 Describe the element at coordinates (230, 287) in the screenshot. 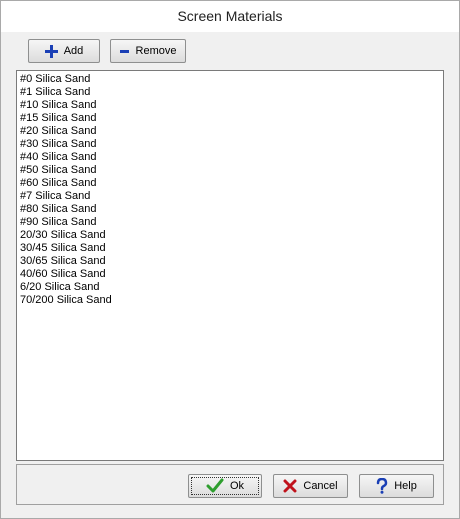

I see `list-item: 6/20 Silica Sand` at that location.